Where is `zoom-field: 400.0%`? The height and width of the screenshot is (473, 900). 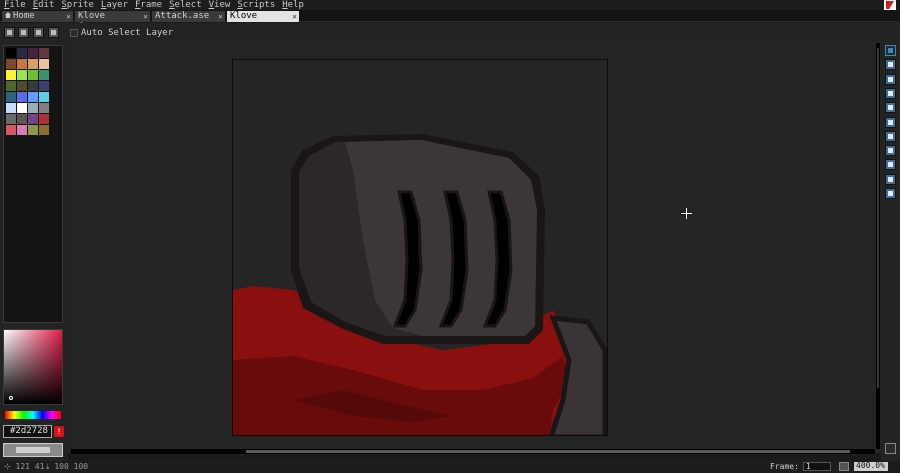 zoom-field: 400.0% is located at coordinates (871, 466).